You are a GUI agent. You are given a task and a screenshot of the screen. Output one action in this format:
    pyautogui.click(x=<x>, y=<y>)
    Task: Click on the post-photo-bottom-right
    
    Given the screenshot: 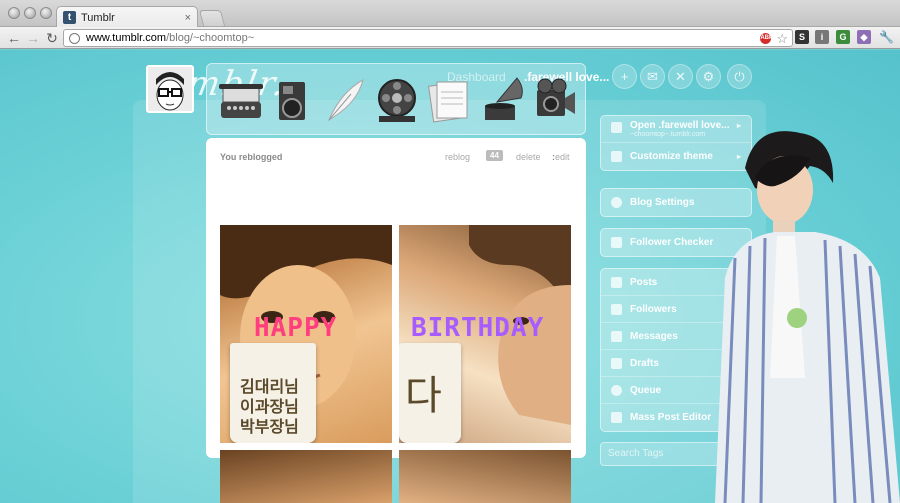 What is the action you would take?
    pyautogui.click(x=485, y=476)
    